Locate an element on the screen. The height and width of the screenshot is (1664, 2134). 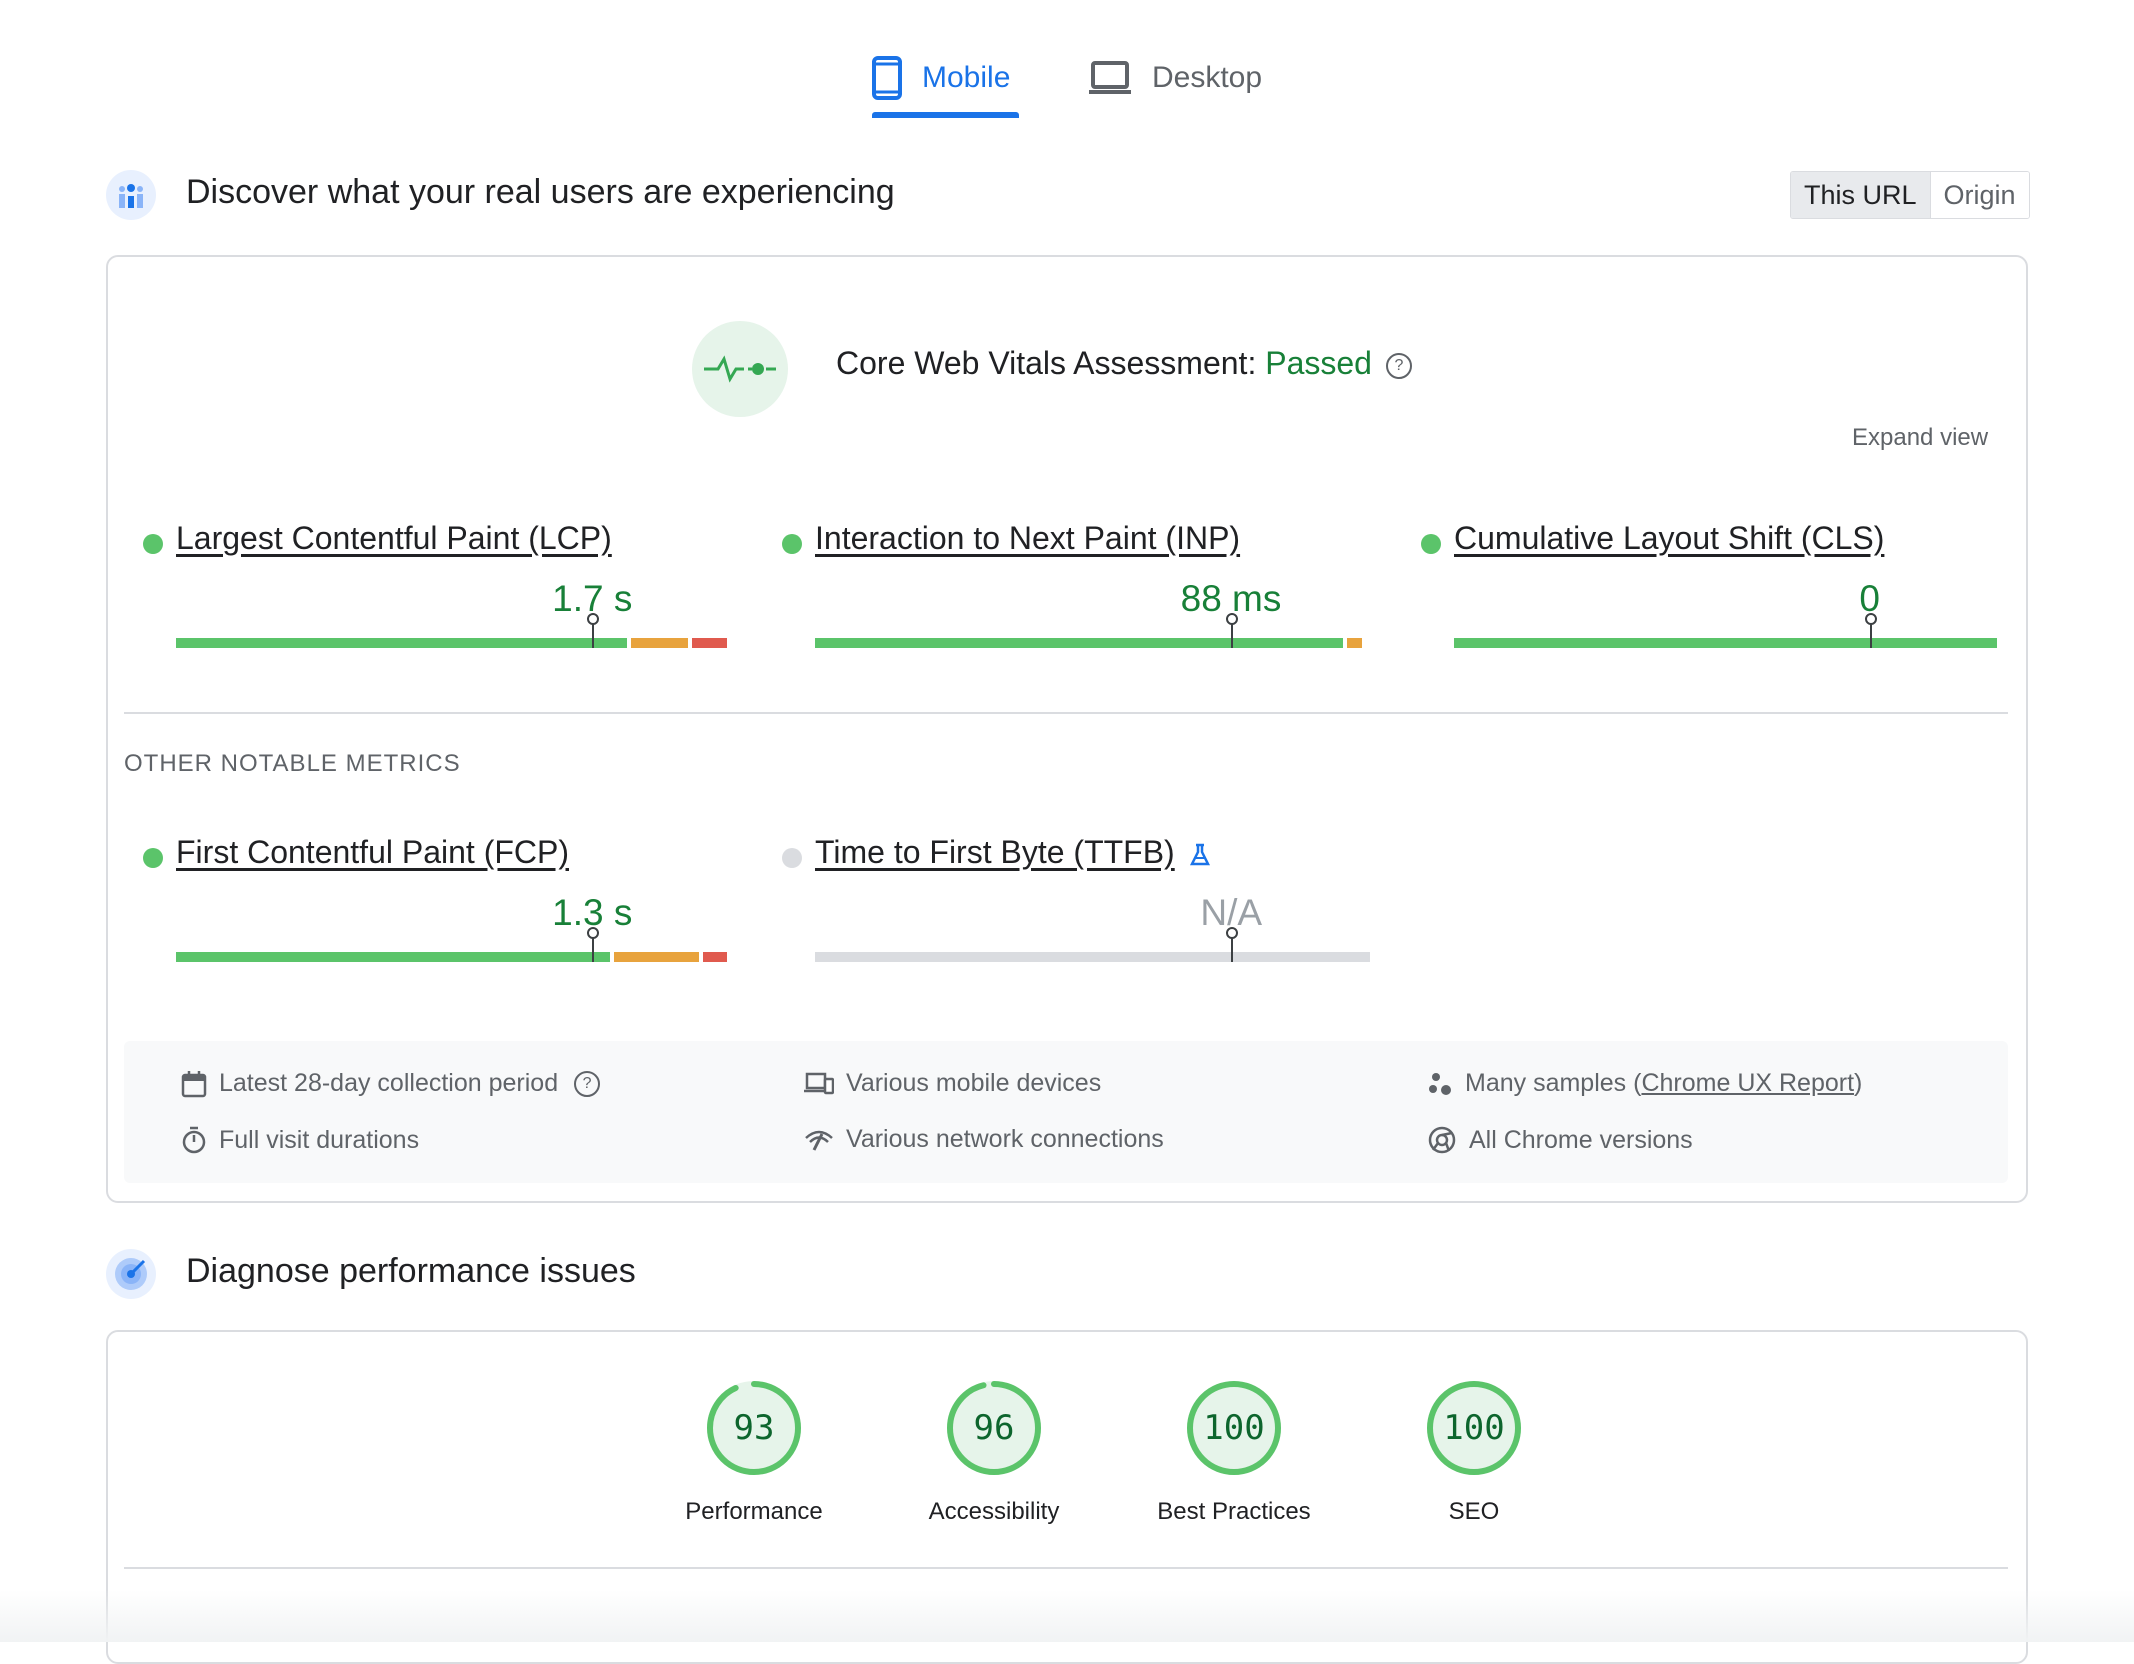
tab-desktop-label: Desktop is located at coordinates (1207, 77).